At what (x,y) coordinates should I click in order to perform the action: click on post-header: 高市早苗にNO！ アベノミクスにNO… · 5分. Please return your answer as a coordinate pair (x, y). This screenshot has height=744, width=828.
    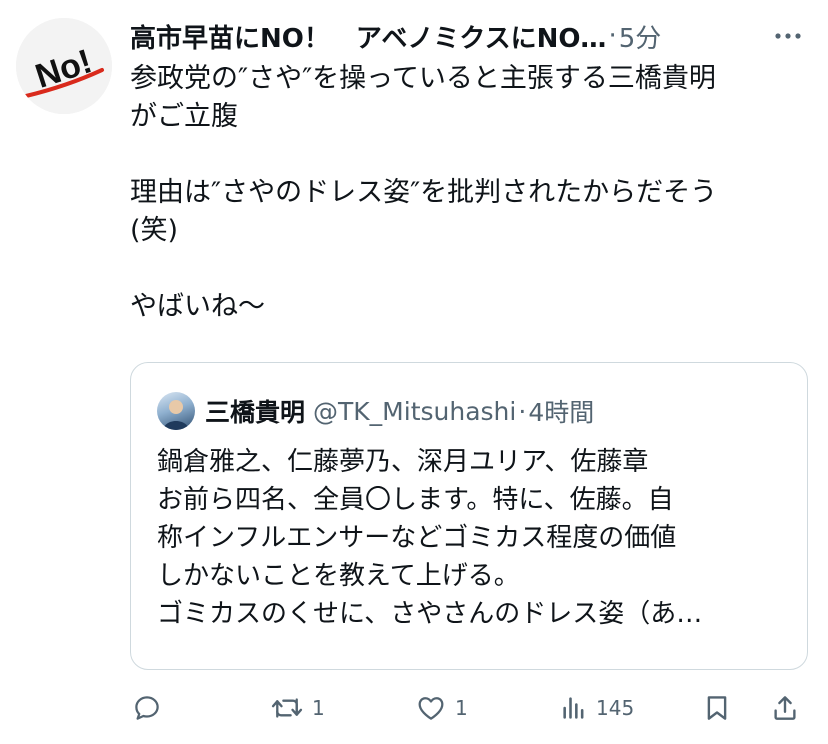
    Looking at the image, I should click on (469, 36).